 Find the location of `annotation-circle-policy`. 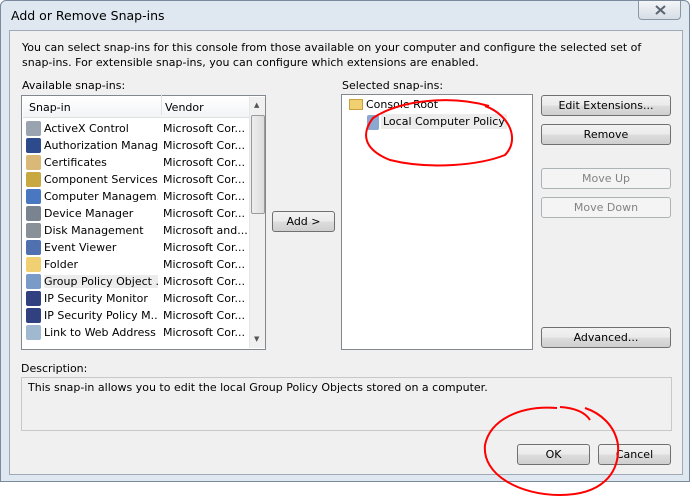

annotation-circle-policy is located at coordinates (439, 133).